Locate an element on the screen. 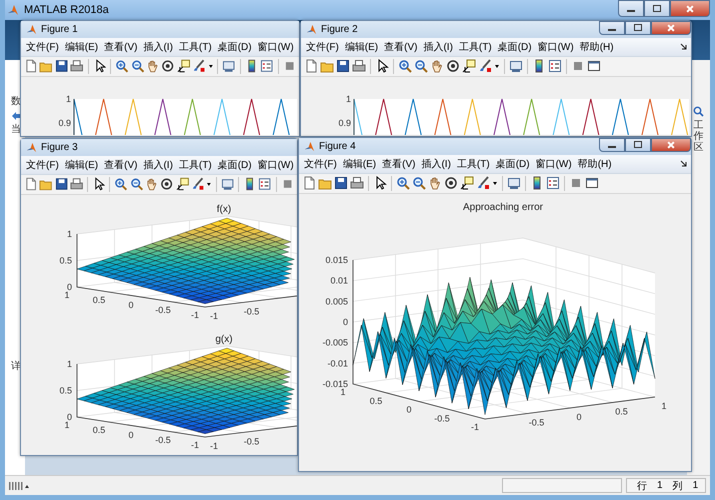 This screenshot has width=715, height=500. tick-label: 0 is located at coordinates (579, 417).